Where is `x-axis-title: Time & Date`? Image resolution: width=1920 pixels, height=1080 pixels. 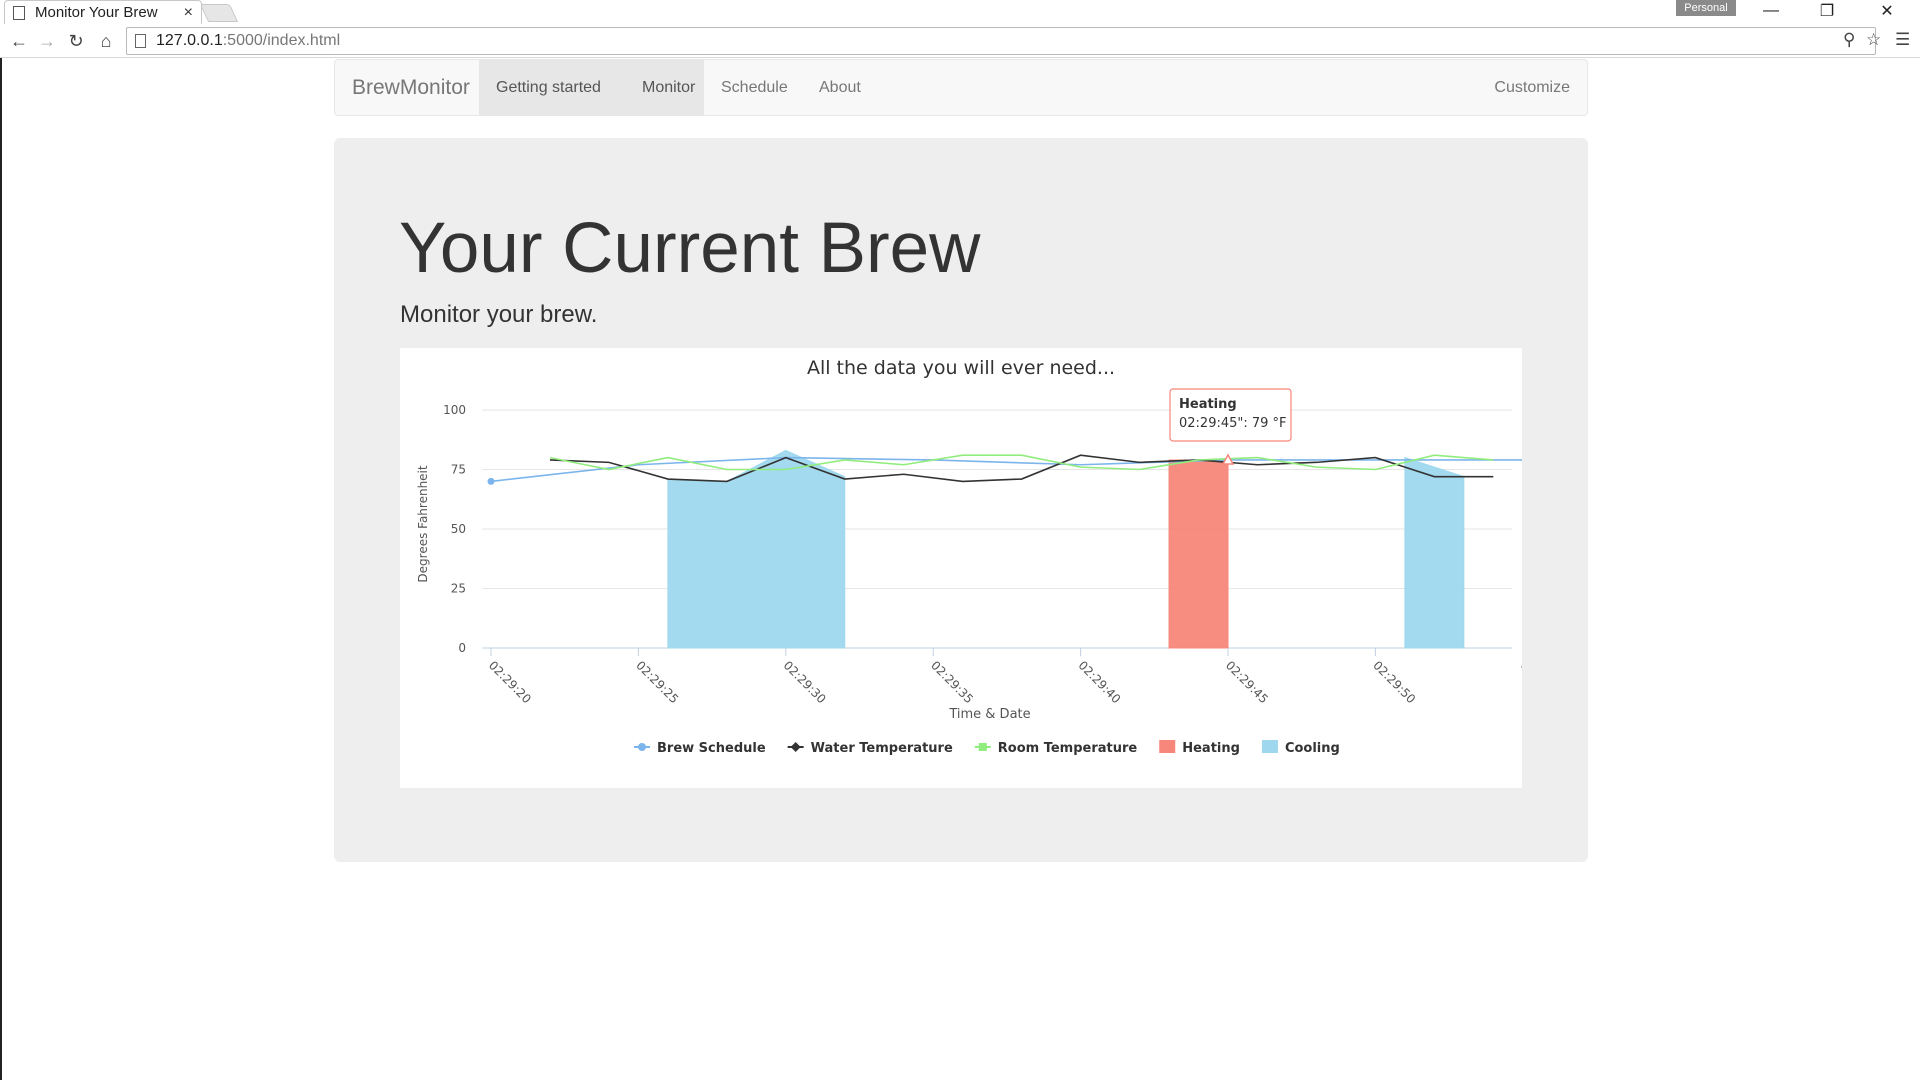
x-axis-title: Time & Date is located at coordinates (989, 714).